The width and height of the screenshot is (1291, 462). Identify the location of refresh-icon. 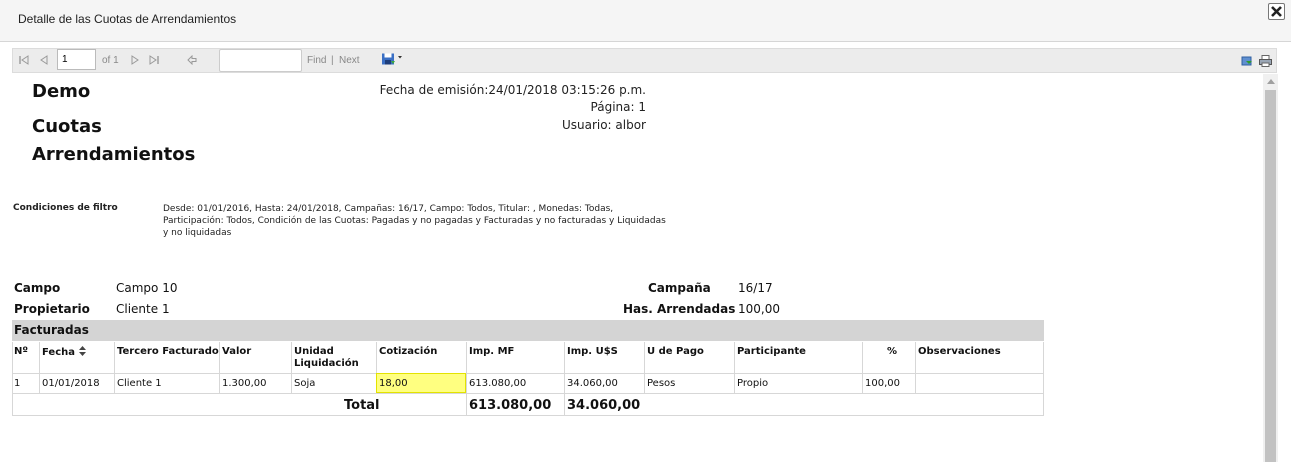
(1246, 61).